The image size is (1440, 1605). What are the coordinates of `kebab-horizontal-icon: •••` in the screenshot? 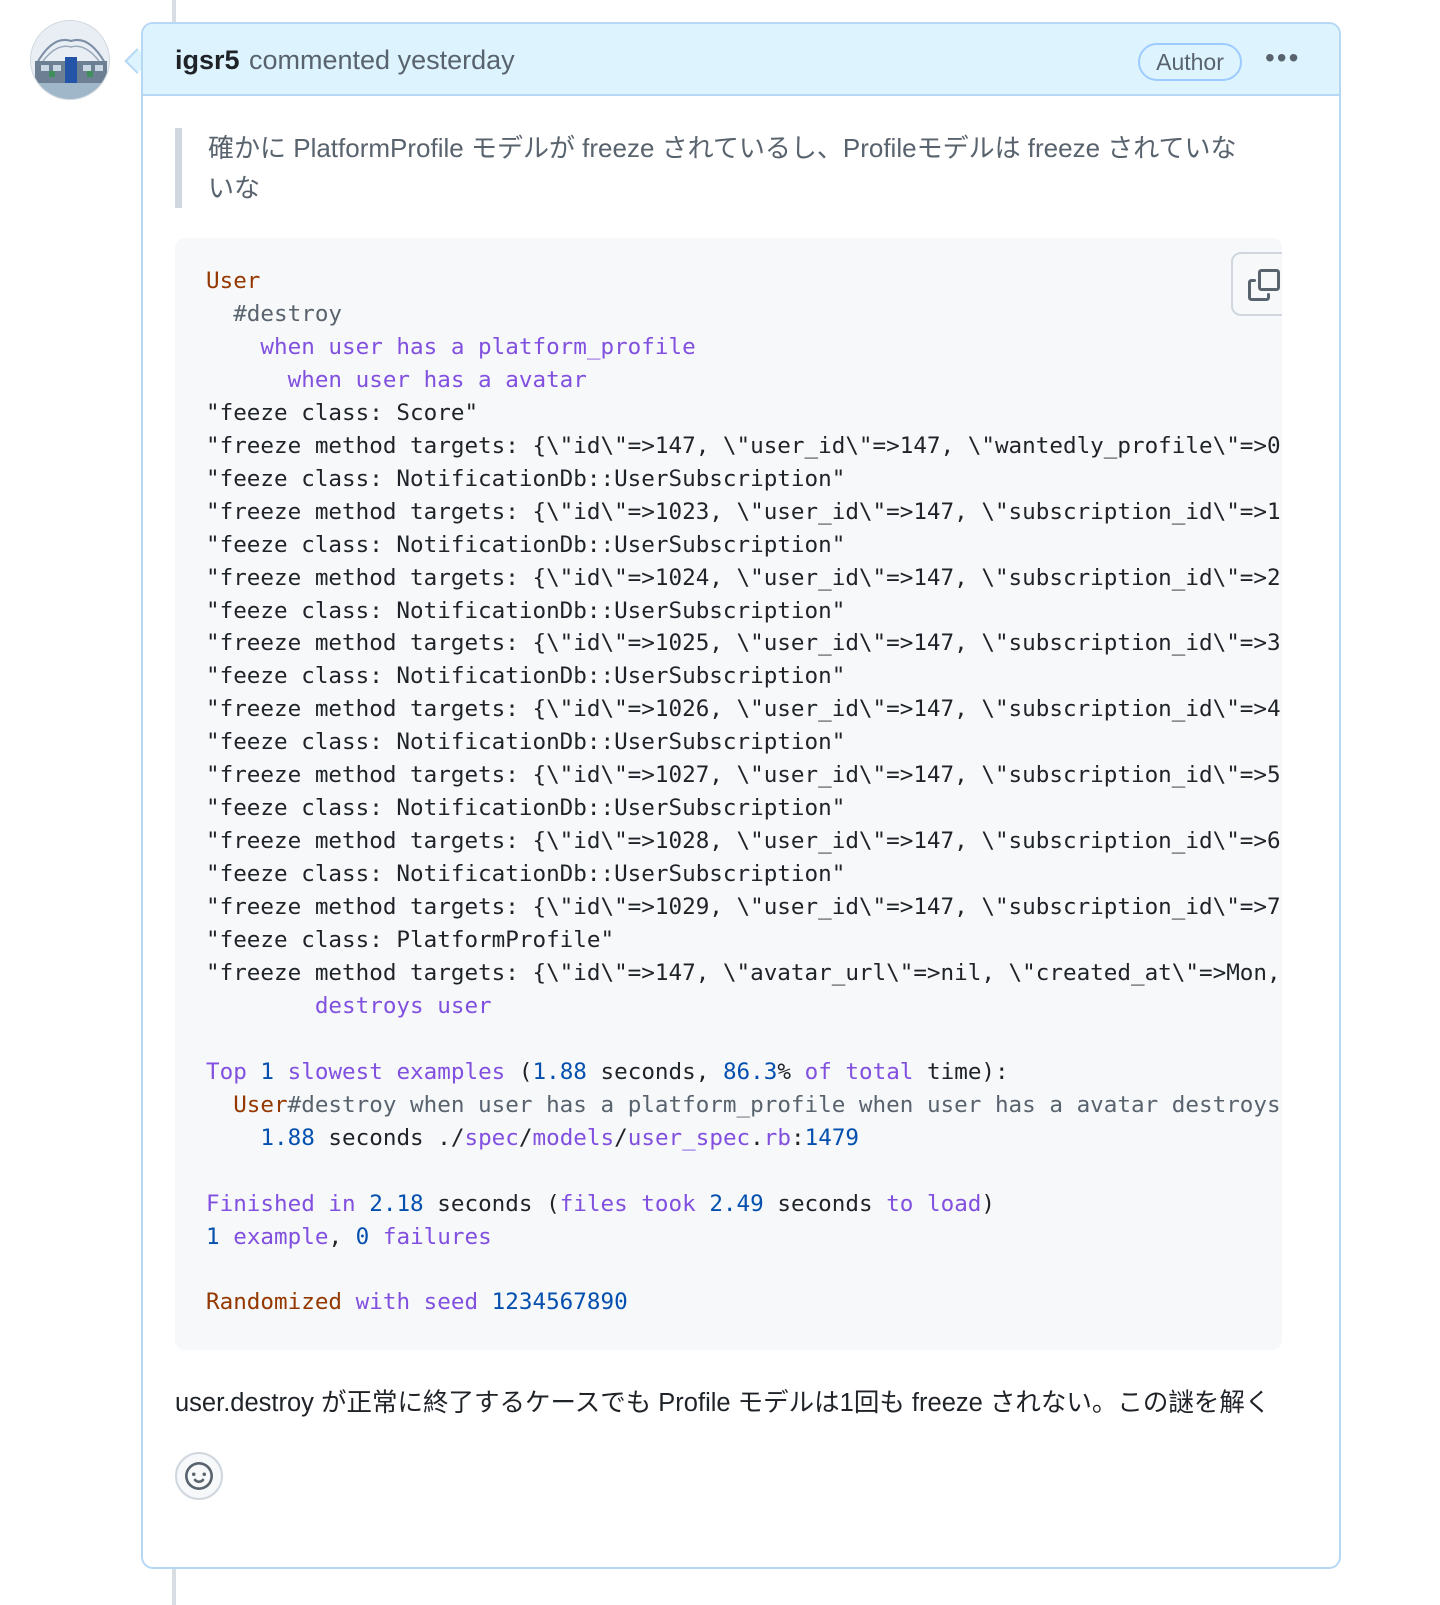 It's located at (1282, 58).